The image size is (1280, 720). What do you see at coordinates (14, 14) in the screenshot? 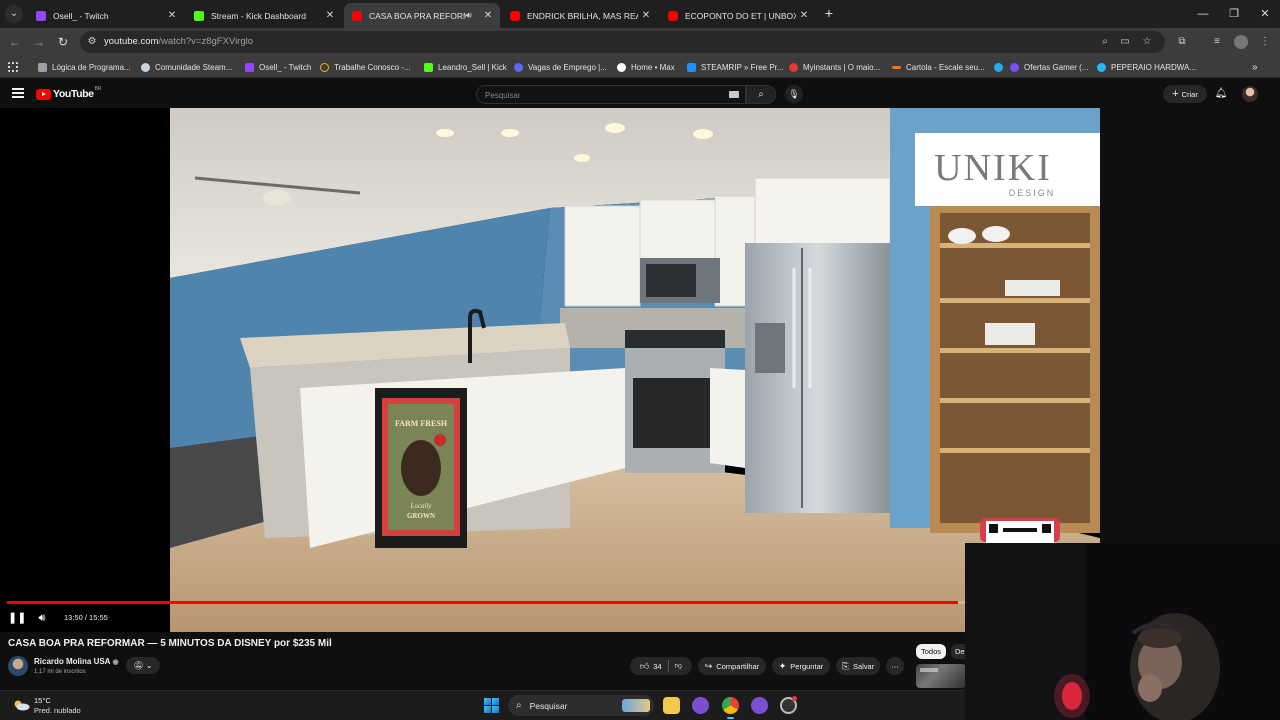
I see `tab-search-chevron-icon: ⌄` at bounding box center [14, 14].